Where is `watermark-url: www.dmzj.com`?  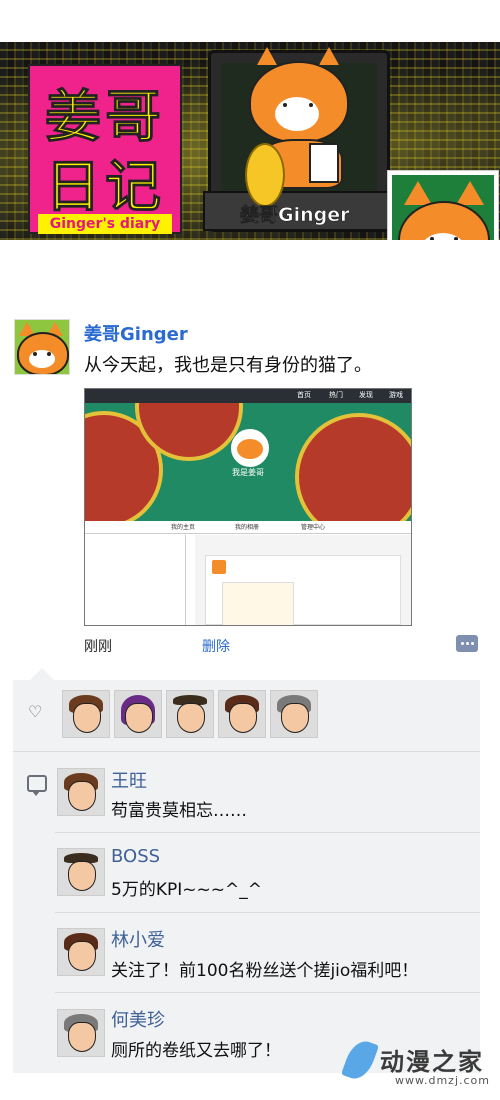
watermark-url: www.dmzj.com is located at coordinates (442, 1080).